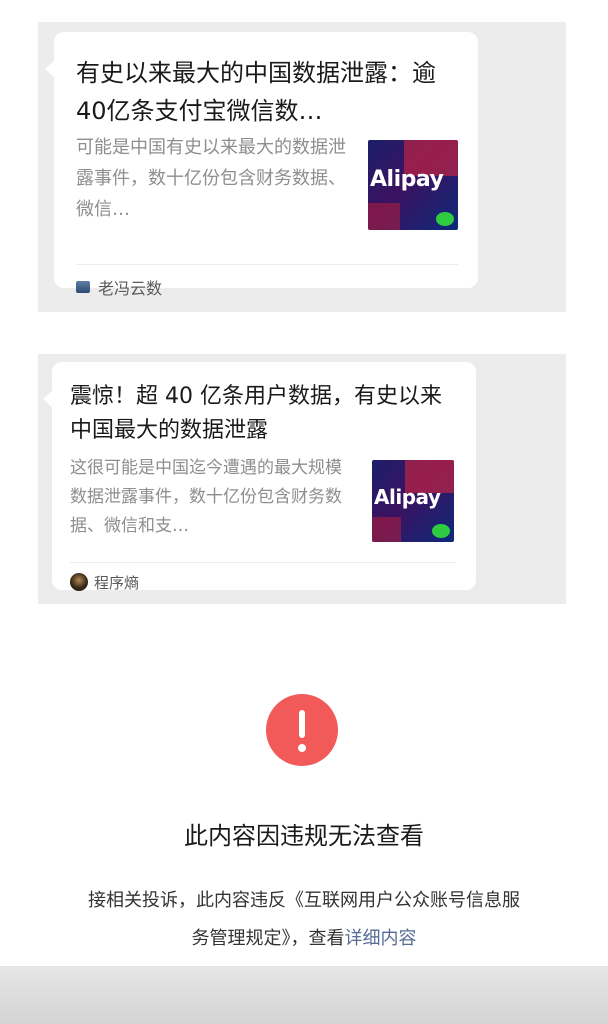 The height and width of the screenshot is (1024, 608). I want to click on source-name: 程序熵, so click(117, 582).